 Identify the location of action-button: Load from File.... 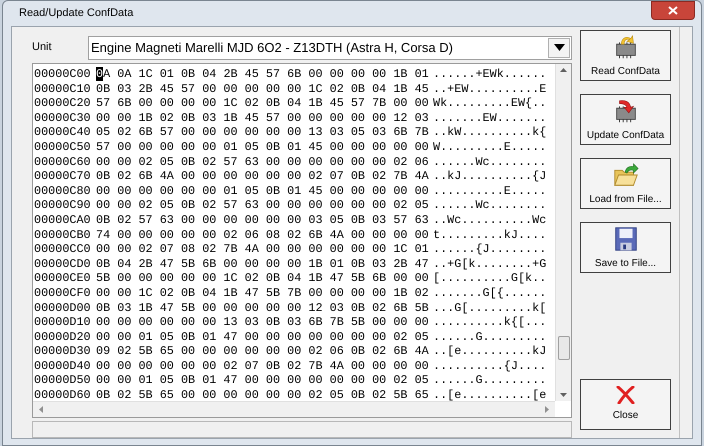
(625, 183).